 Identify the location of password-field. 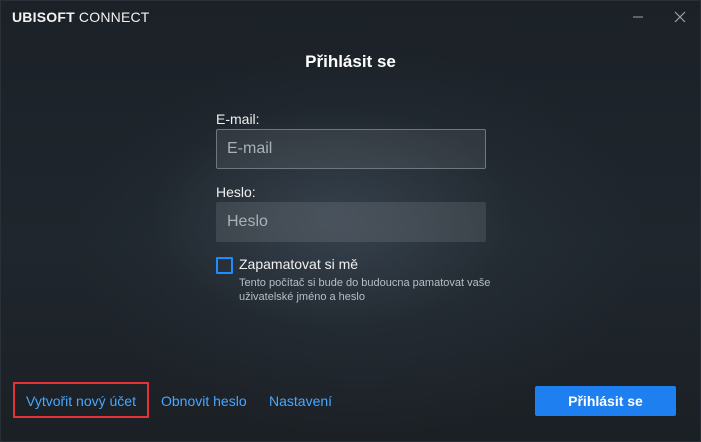
(351, 222).